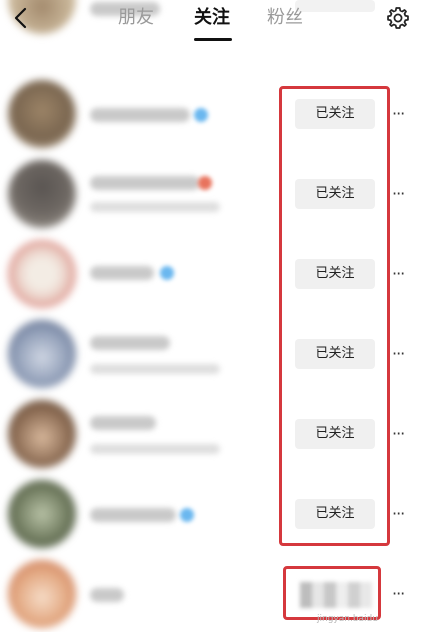  What do you see at coordinates (347, 619) in the screenshot?
I see `watermark: jingyan.baidu` at bounding box center [347, 619].